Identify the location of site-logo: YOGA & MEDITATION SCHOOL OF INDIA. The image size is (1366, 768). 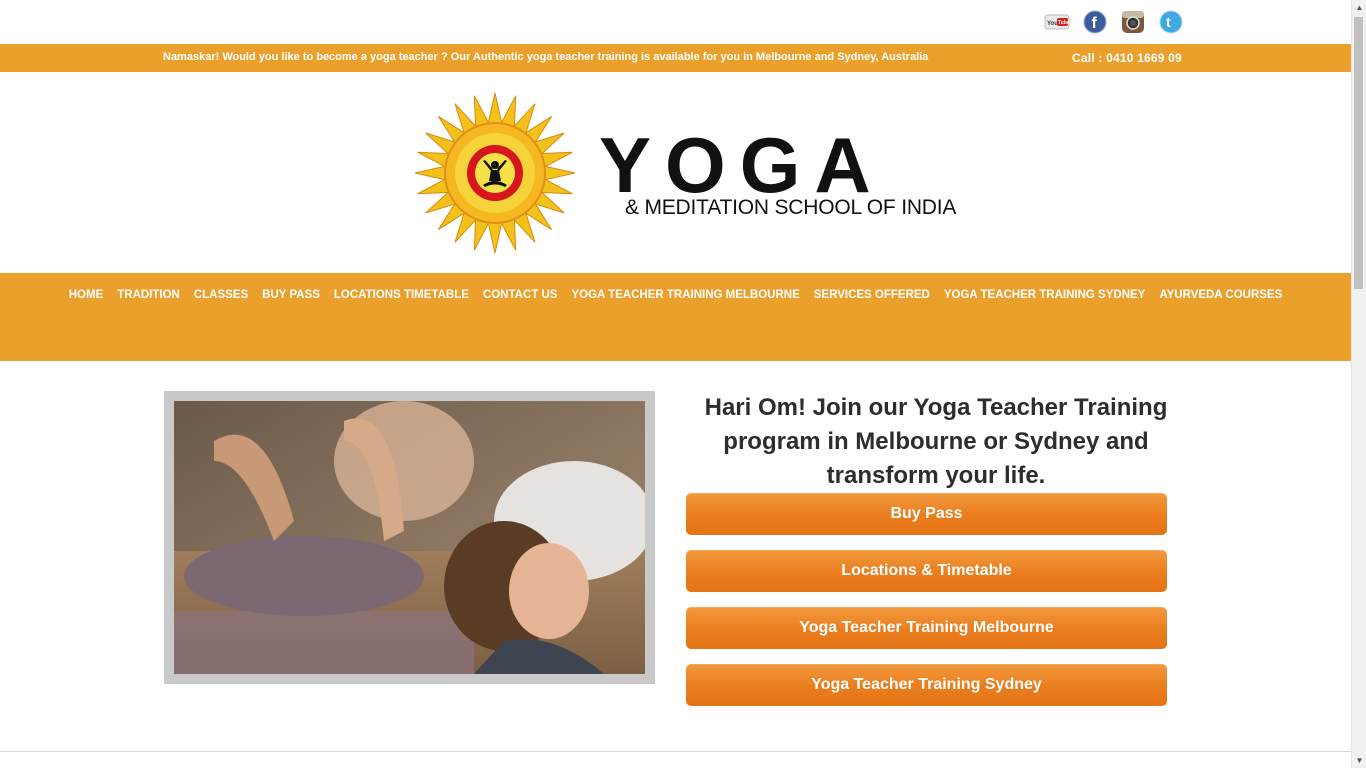
(684, 173).